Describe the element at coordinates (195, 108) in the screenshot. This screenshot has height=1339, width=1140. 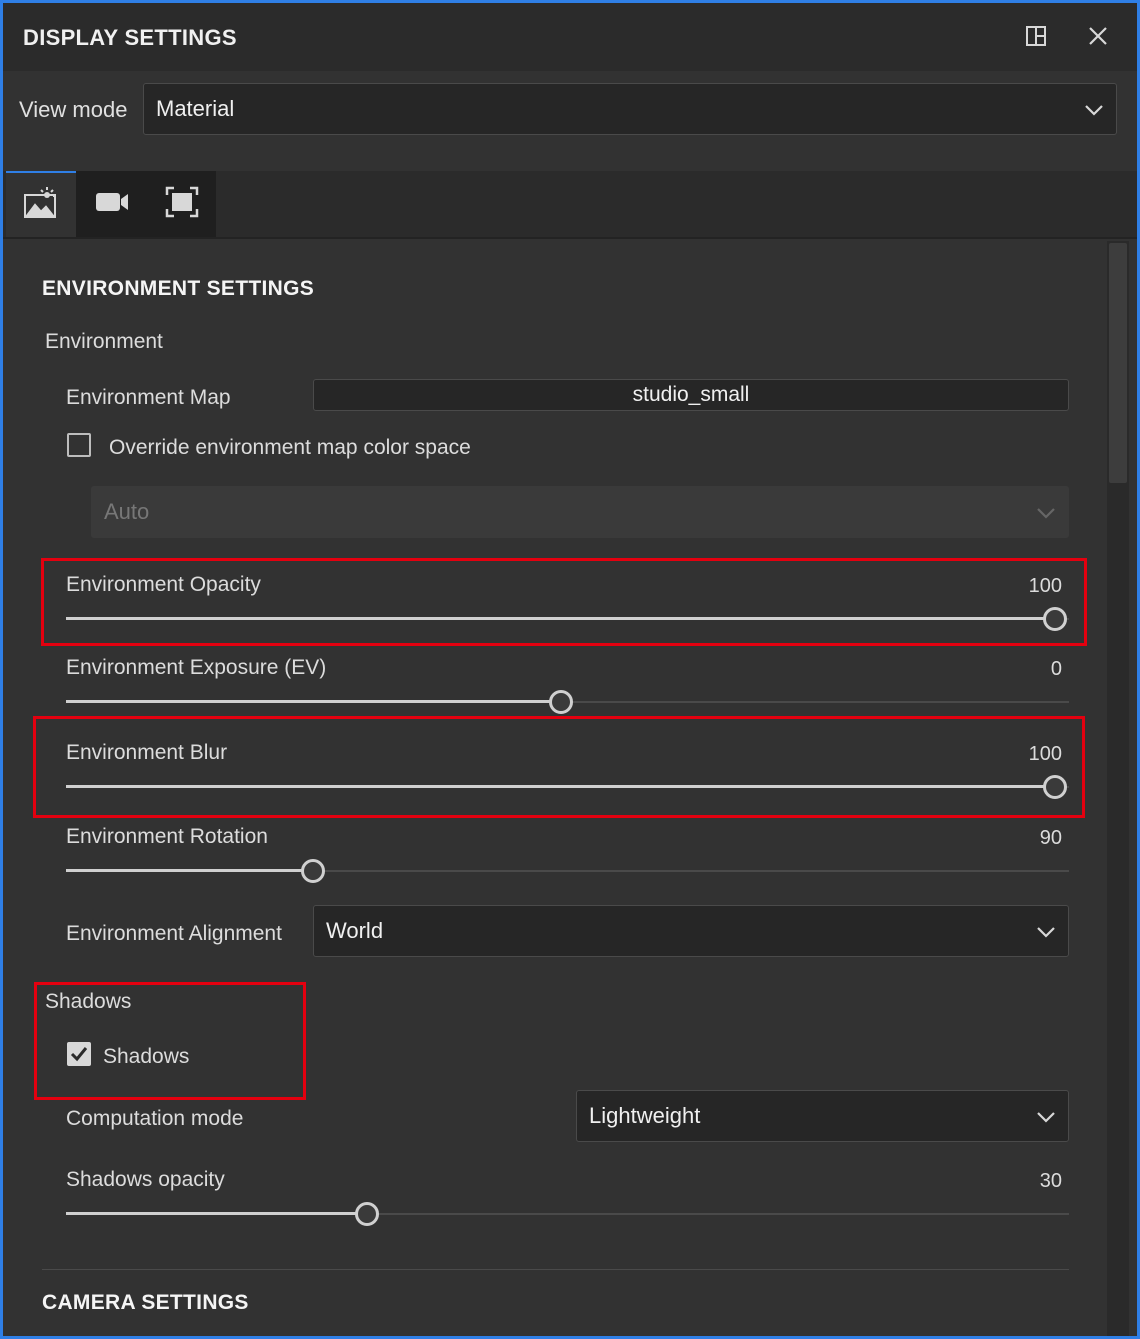
I see `view-mode-value: Material` at that location.